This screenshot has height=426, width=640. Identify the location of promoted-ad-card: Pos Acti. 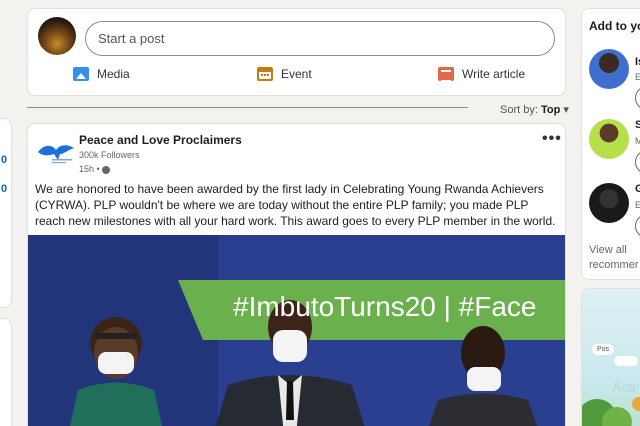
(610, 357).